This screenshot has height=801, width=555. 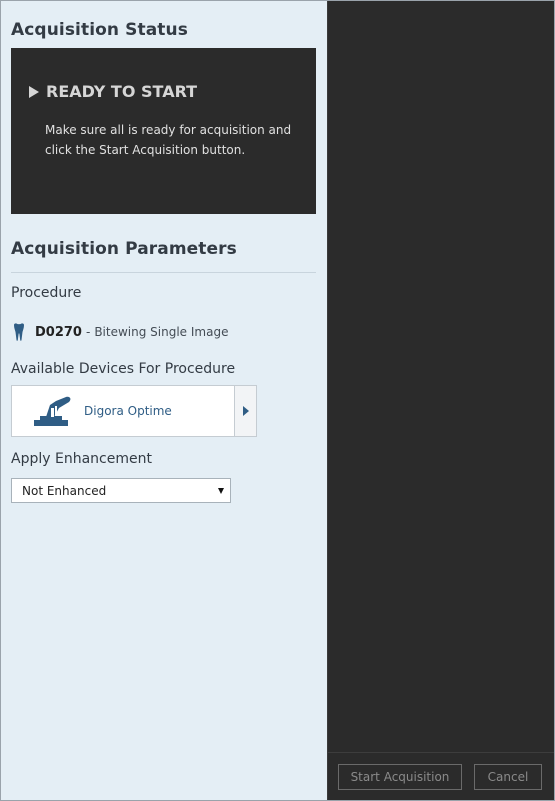 I want to click on enhancement-select: Not Enhanced, so click(x=121, y=490).